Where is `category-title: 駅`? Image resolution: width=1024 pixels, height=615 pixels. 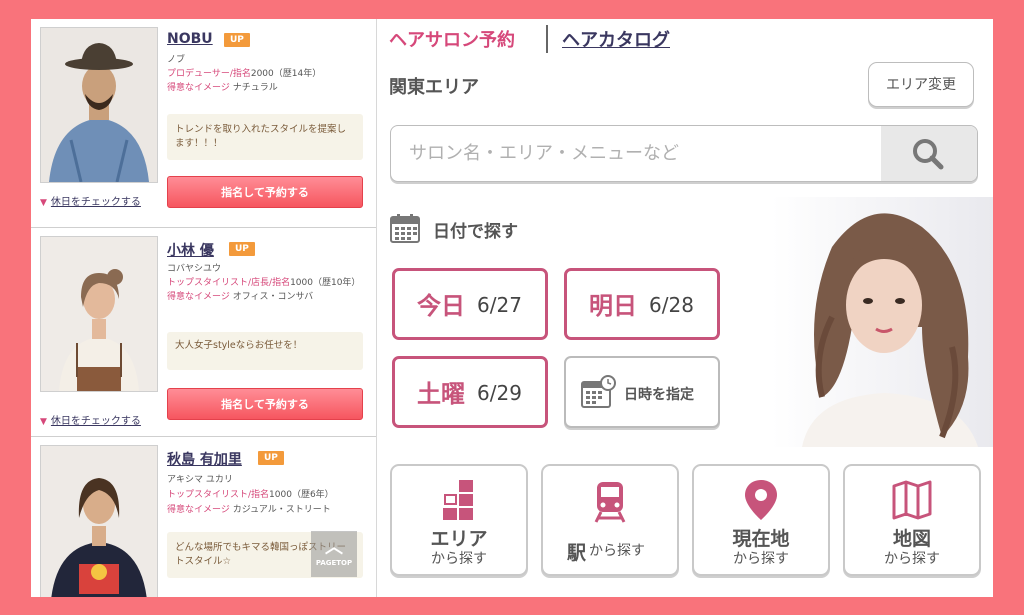 category-title: 駅 is located at coordinates (577, 553).